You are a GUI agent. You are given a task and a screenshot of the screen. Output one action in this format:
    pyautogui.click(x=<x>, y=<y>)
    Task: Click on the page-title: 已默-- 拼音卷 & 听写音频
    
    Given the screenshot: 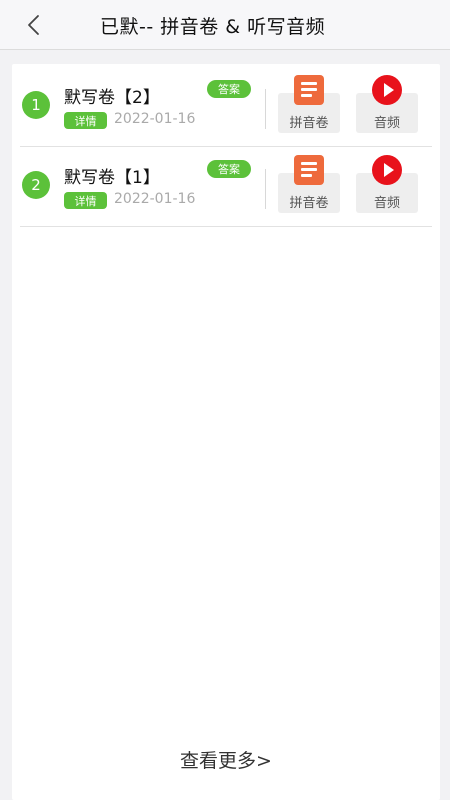 What is the action you would take?
    pyautogui.click(x=213, y=27)
    